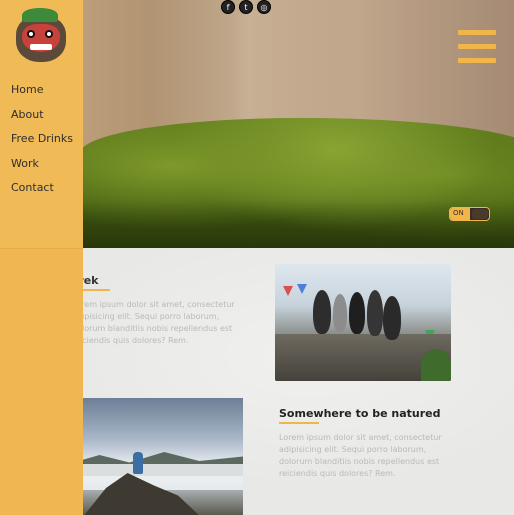  What do you see at coordinates (299, 423) in the screenshot?
I see `nature-underline` at bounding box center [299, 423].